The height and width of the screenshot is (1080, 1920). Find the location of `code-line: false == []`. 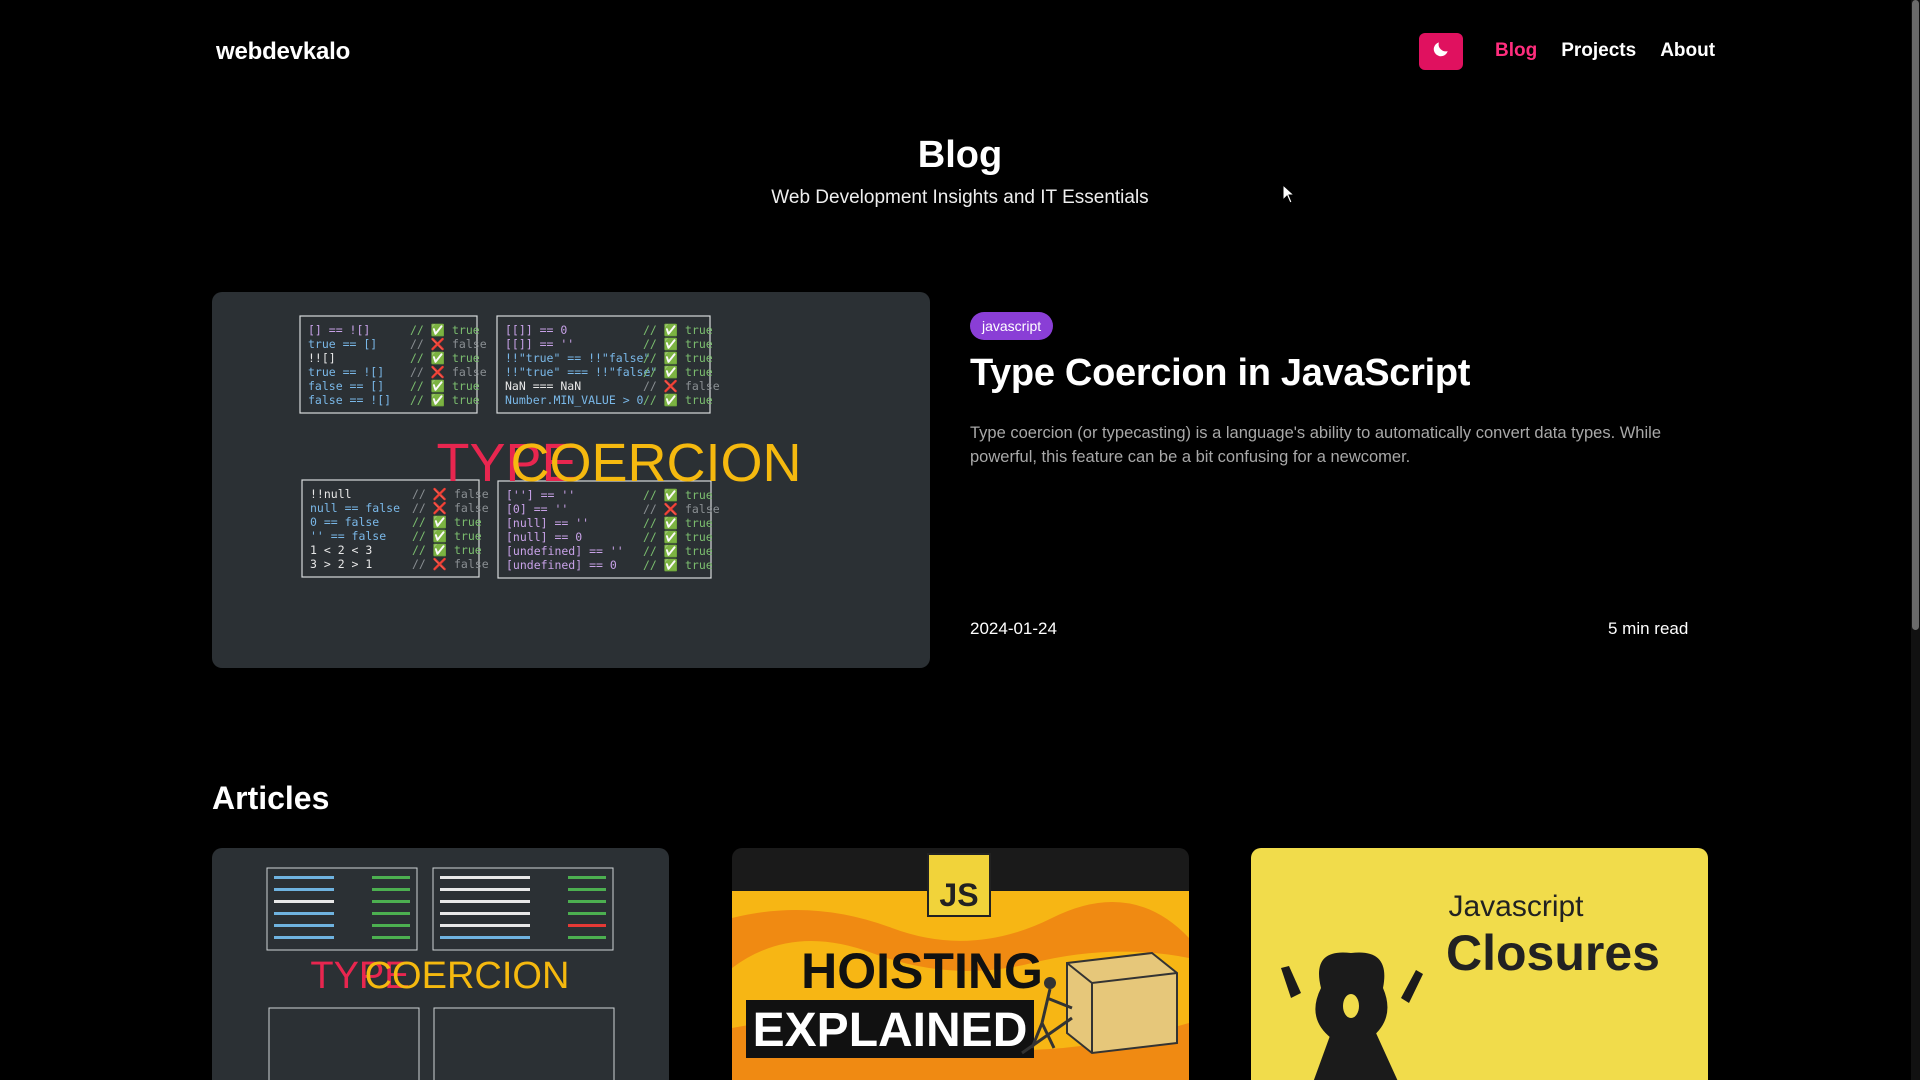

code-line: false == [] is located at coordinates (346, 386).